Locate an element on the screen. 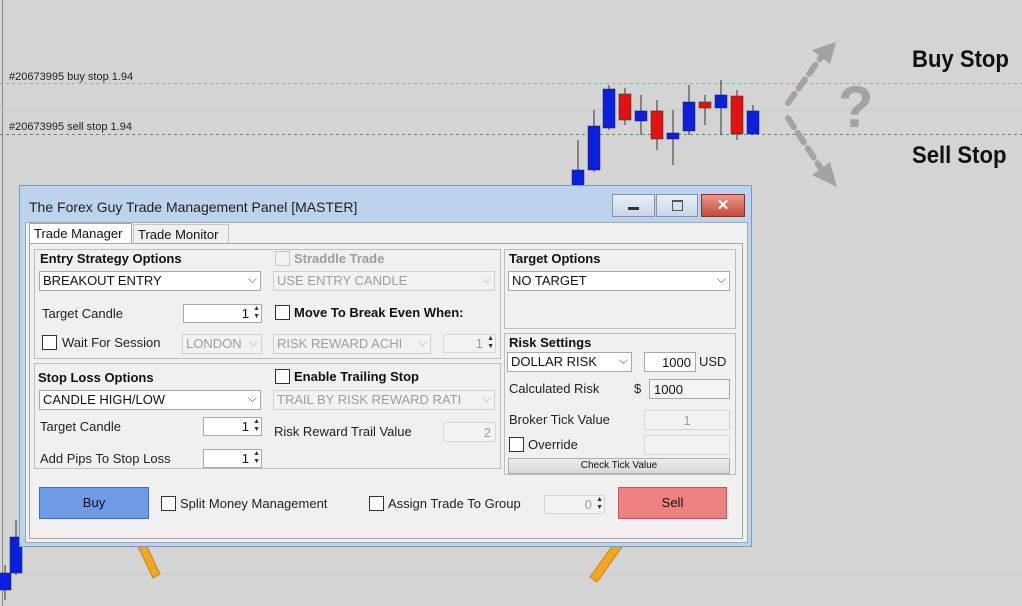 The image size is (1022, 606). close-icon: ✕ is located at coordinates (723, 205).